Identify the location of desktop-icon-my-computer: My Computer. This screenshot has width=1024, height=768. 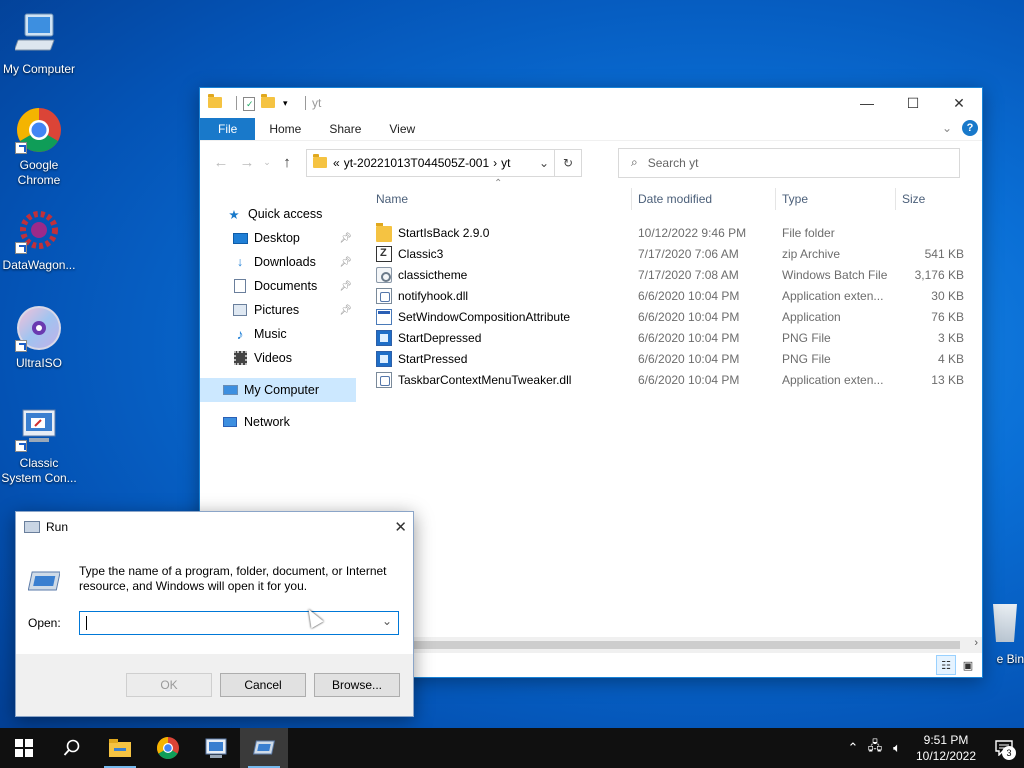
(39, 43).